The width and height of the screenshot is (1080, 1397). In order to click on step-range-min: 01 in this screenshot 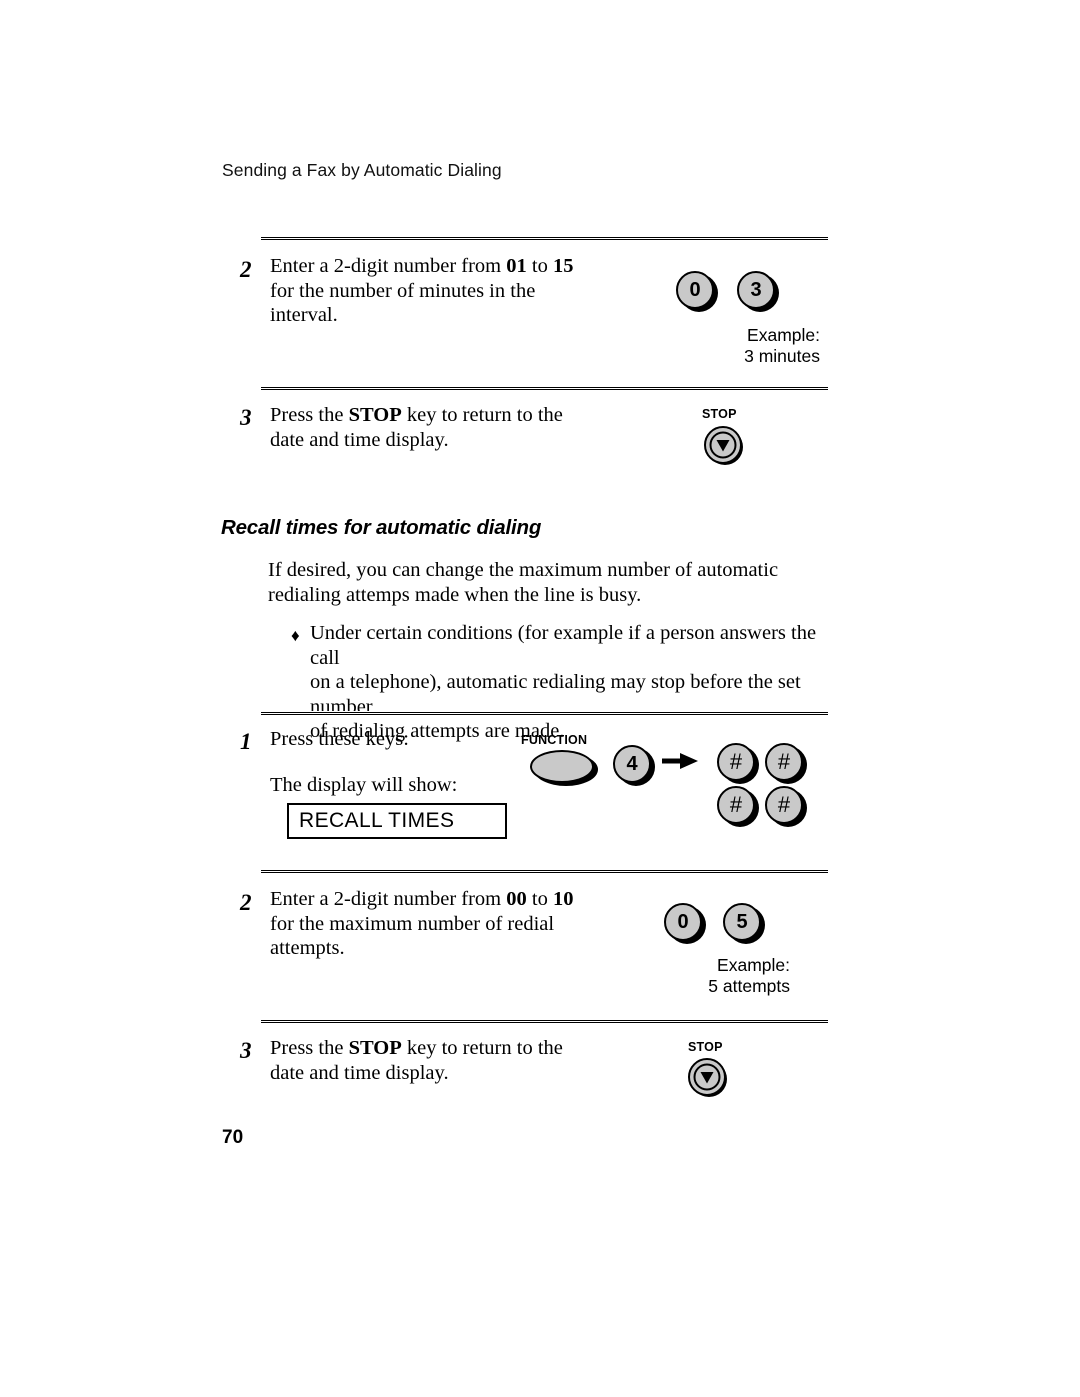, I will do `click(516, 266)`.